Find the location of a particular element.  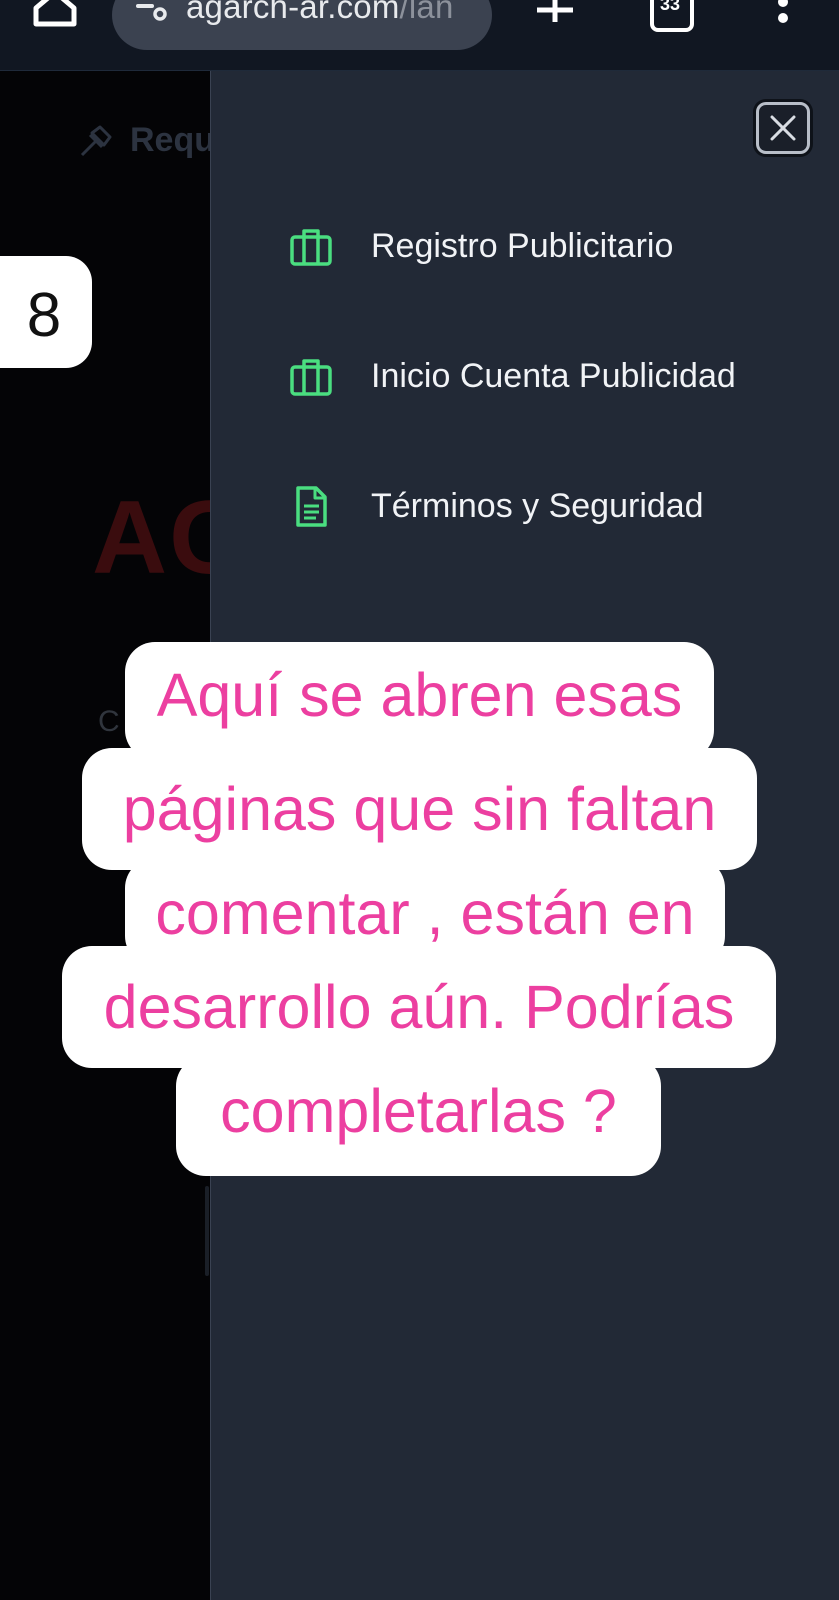

kebab-menu-icon is located at coordinates (783, 11).